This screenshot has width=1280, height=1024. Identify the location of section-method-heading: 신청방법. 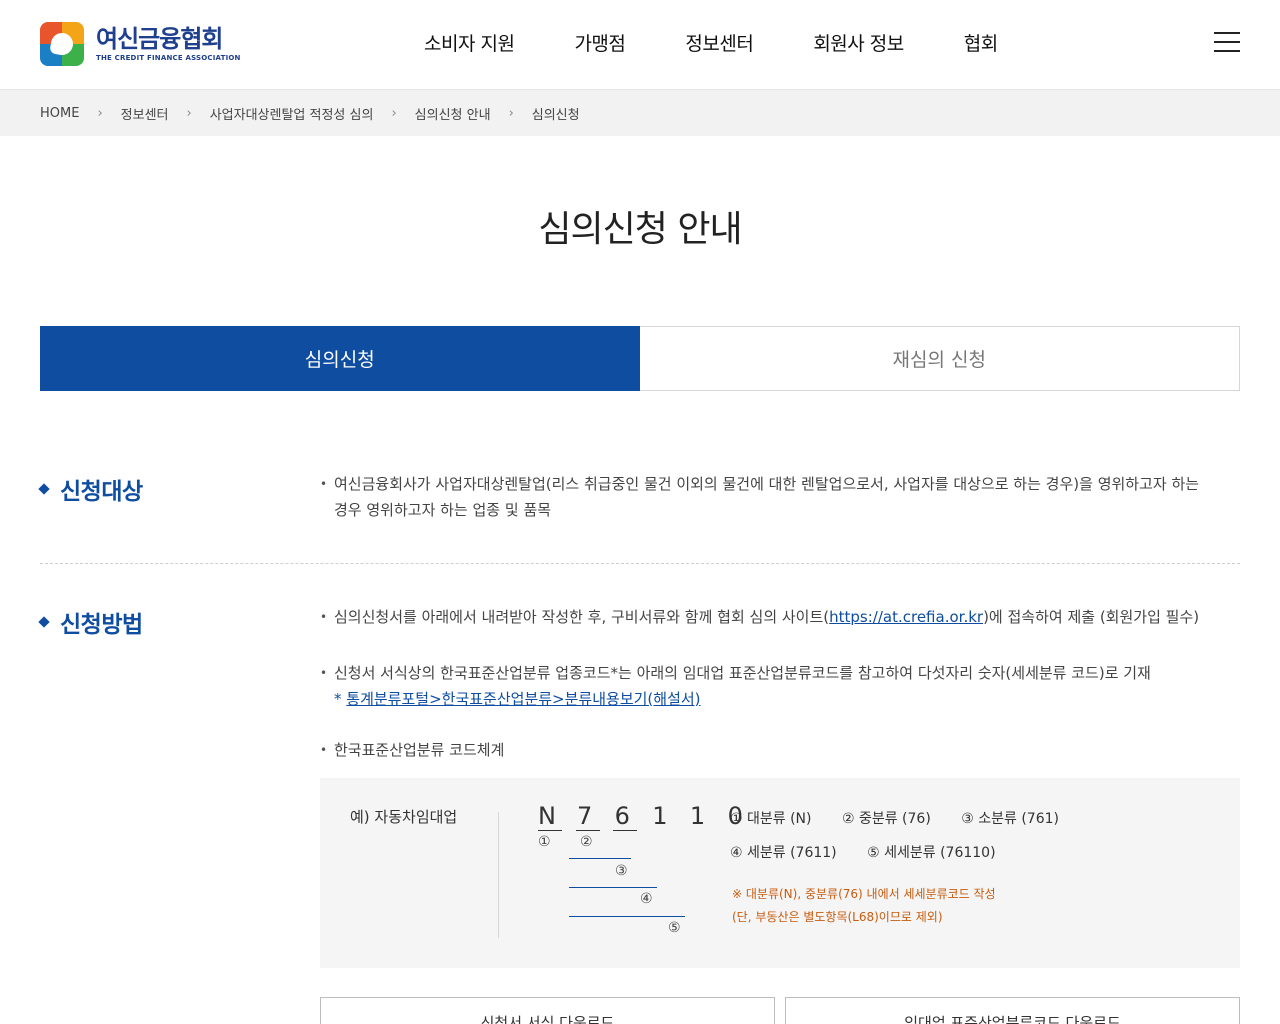
(90, 622).